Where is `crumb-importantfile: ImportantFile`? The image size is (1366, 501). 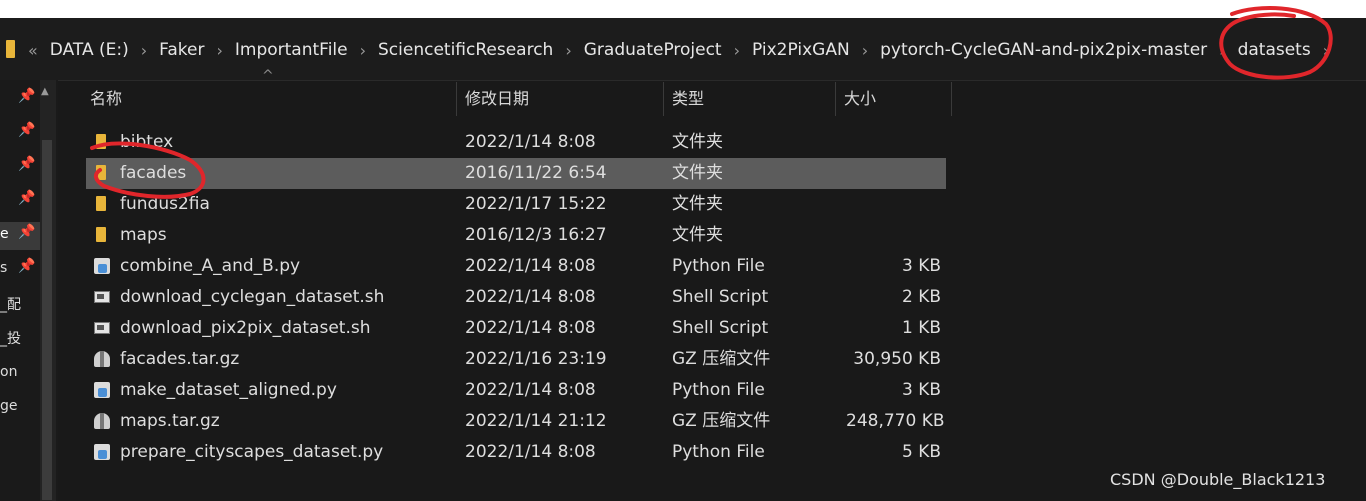
crumb-importantfile: ImportantFile is located at coordinates (291, 50).